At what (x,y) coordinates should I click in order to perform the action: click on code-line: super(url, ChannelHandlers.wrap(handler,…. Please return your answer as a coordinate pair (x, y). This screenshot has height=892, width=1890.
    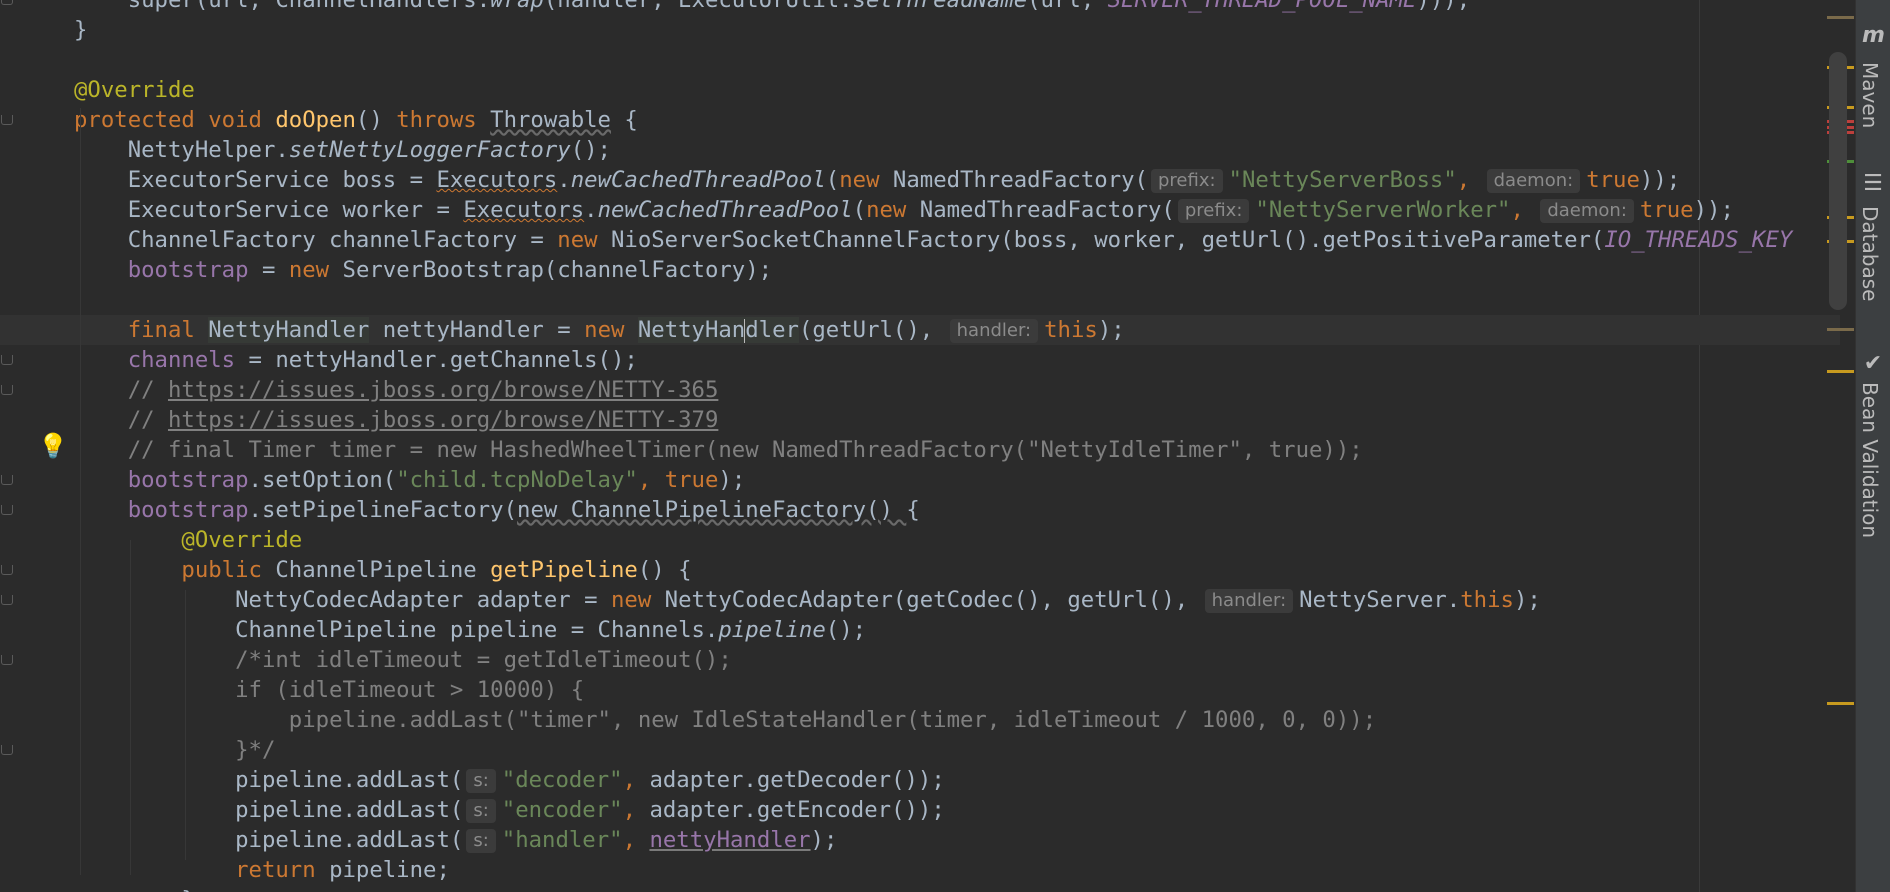
    Looking at the image, I should click on (772, 7).